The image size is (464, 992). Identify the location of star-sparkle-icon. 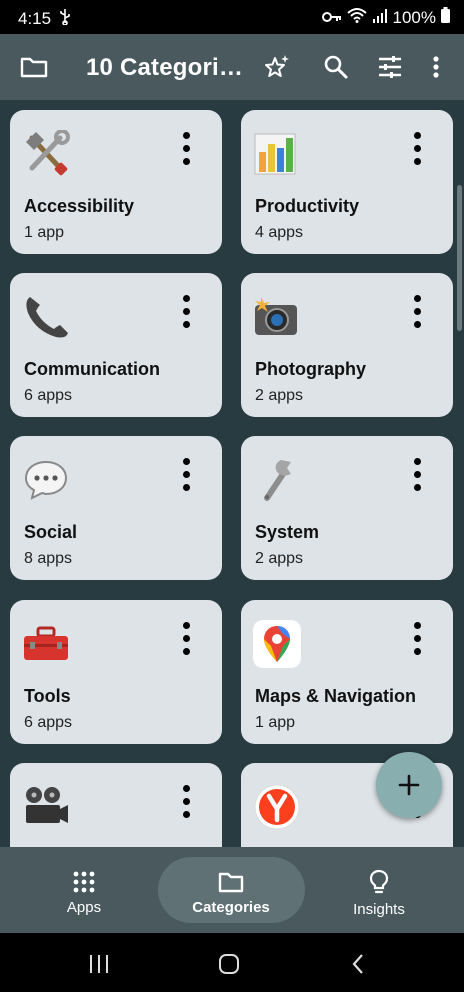
(277, 67).